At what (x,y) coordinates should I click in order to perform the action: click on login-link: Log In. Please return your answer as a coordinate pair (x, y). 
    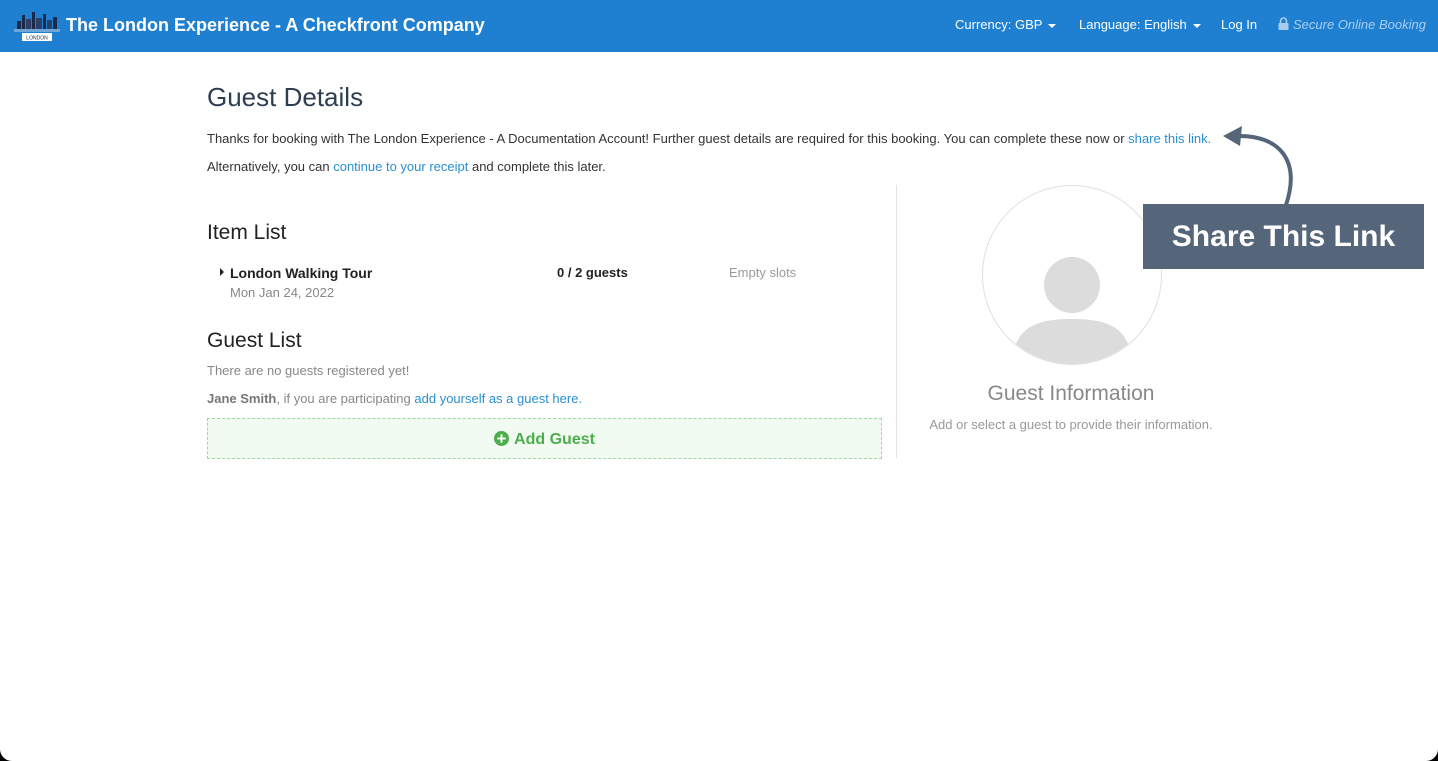
    Looking at the image, I should click on (1239, 24).